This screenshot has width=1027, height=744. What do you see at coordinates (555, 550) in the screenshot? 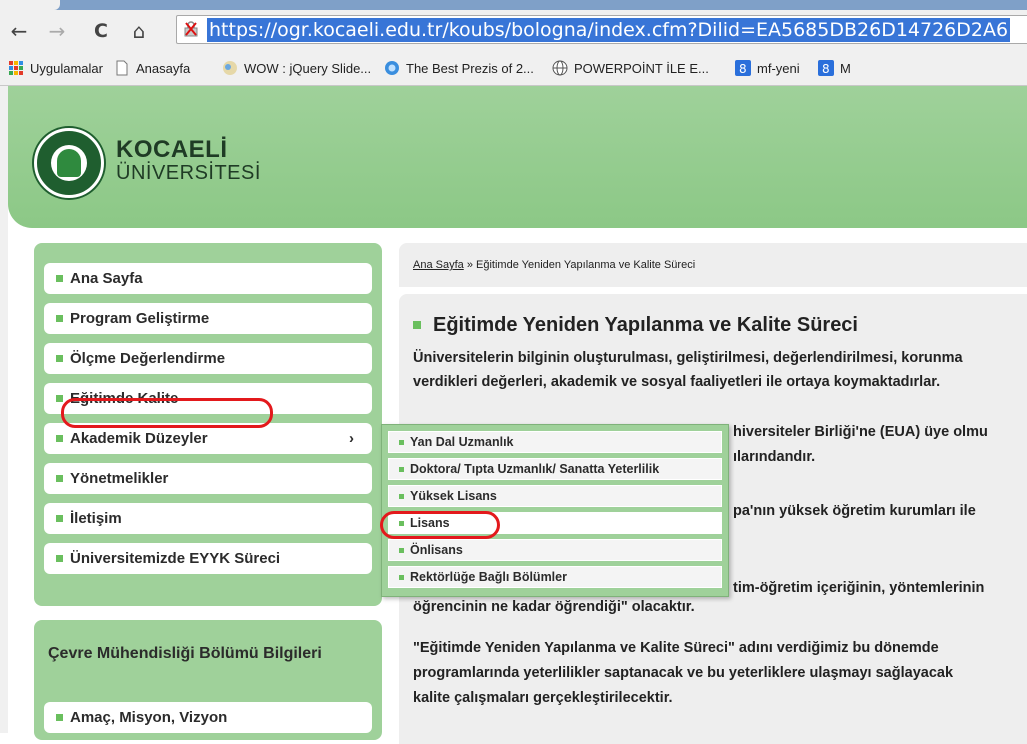
I see `submenu-item-onlisans: Önlisans` at bounding box center [555, 550].